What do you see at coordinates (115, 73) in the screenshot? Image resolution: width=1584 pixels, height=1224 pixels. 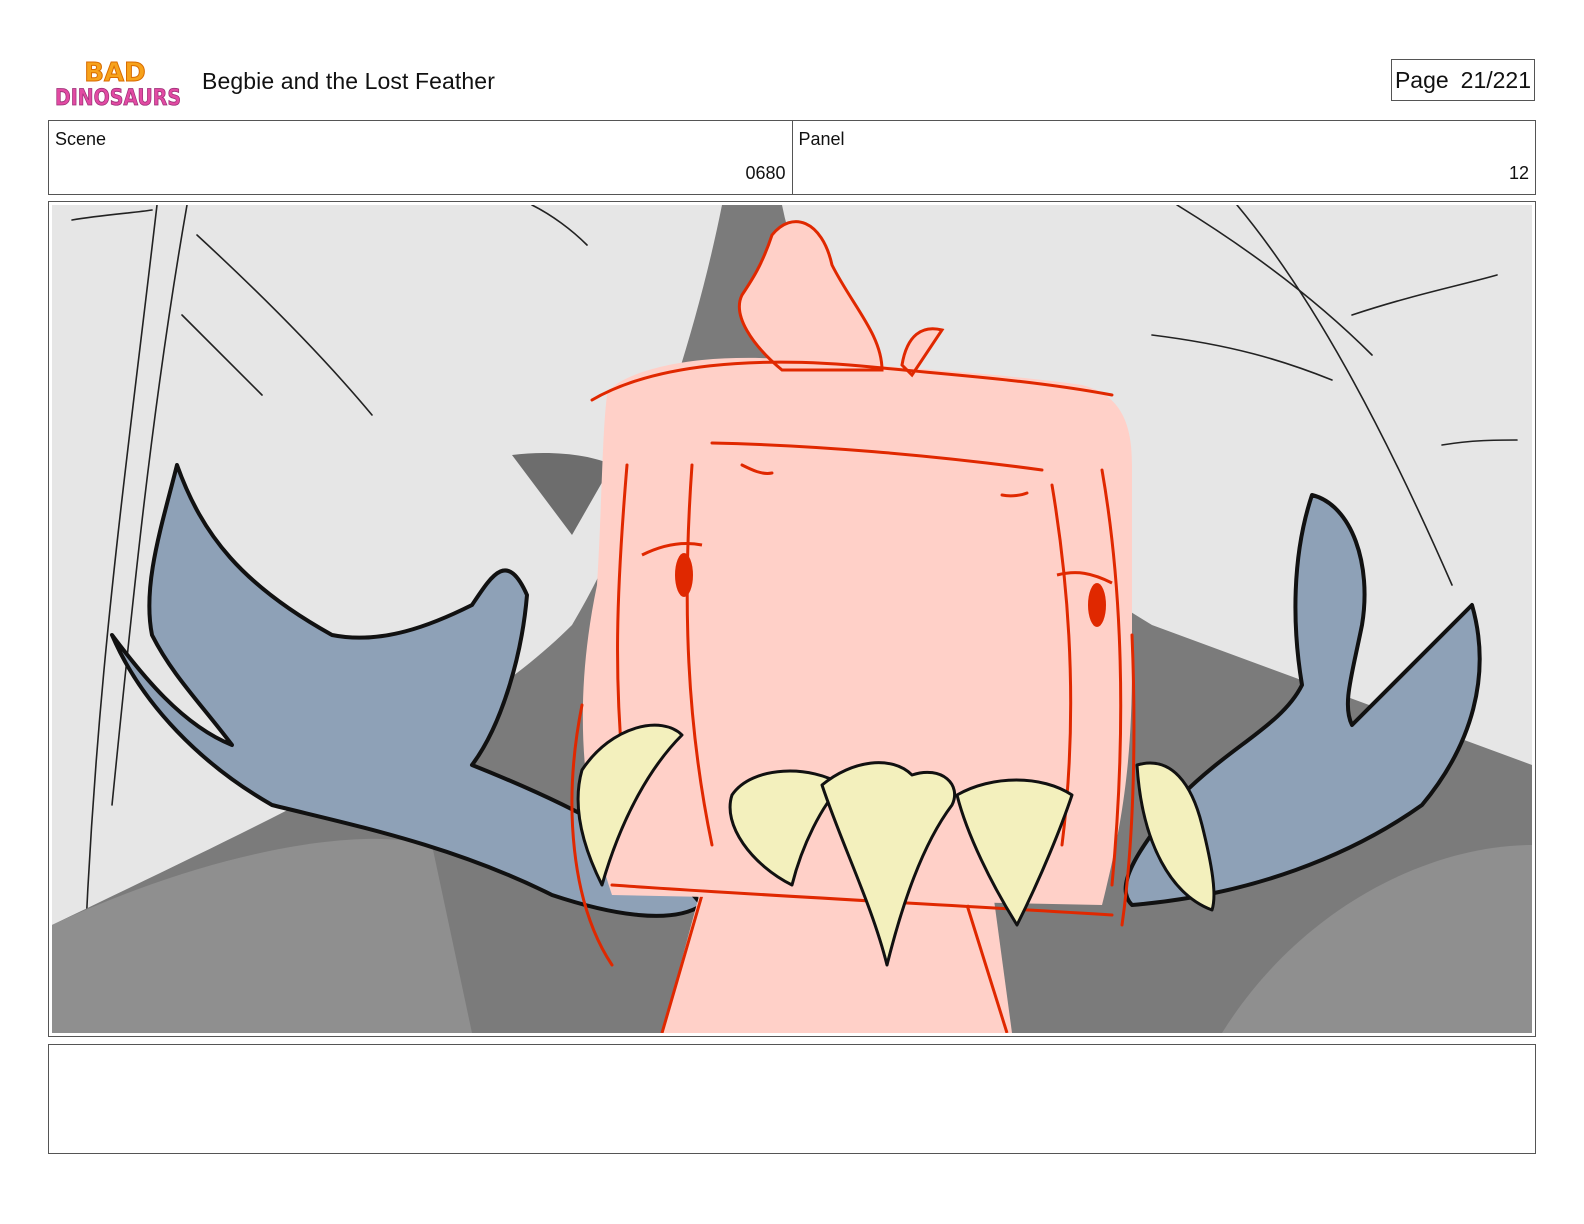 I see `logo-line-1: BAD` at bounding box center [115, 73].